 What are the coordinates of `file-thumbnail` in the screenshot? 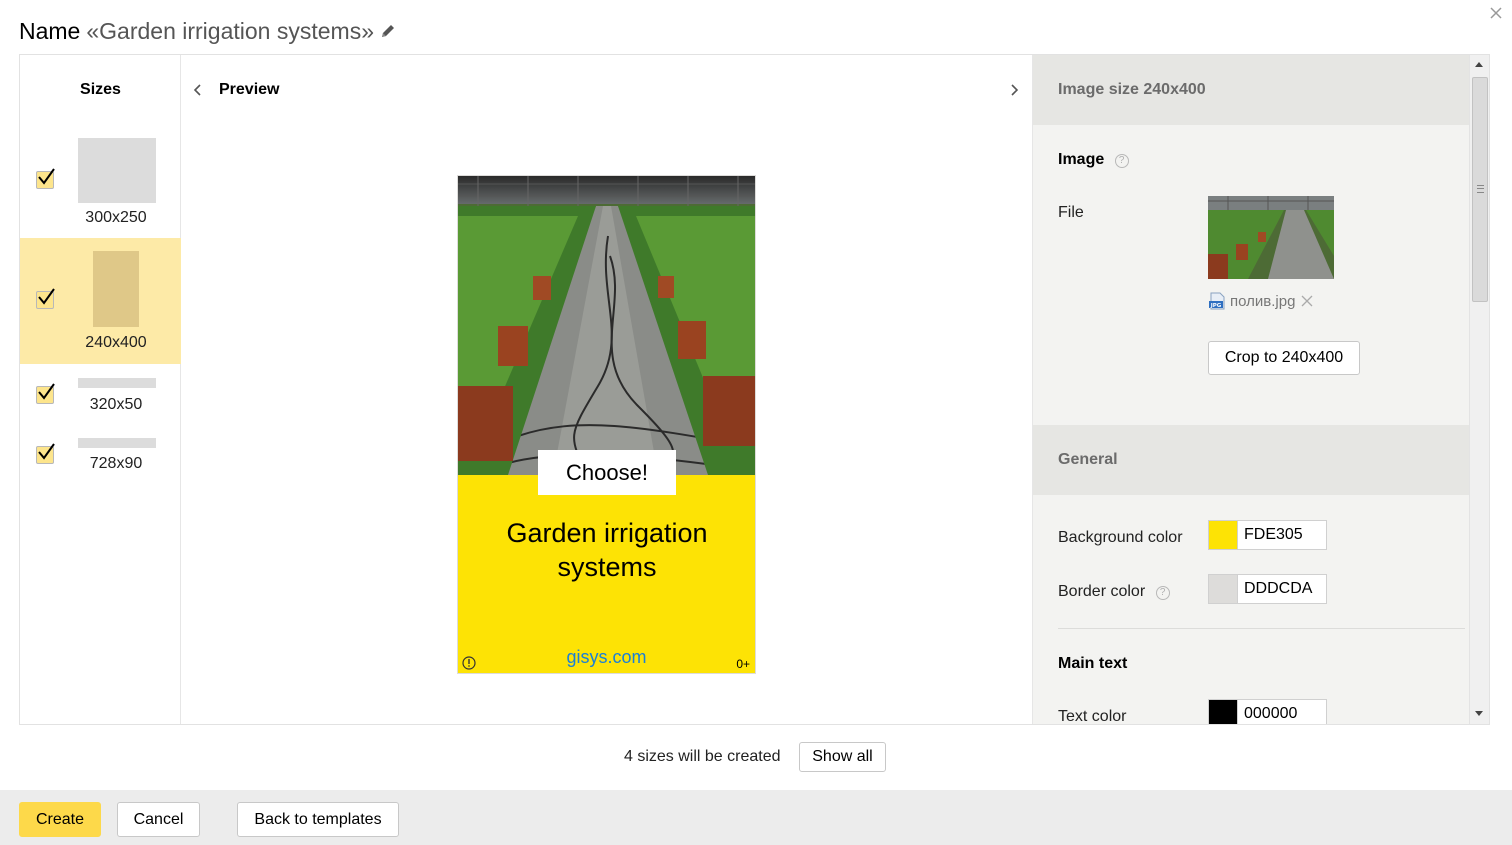 It's located at (1271, 237).